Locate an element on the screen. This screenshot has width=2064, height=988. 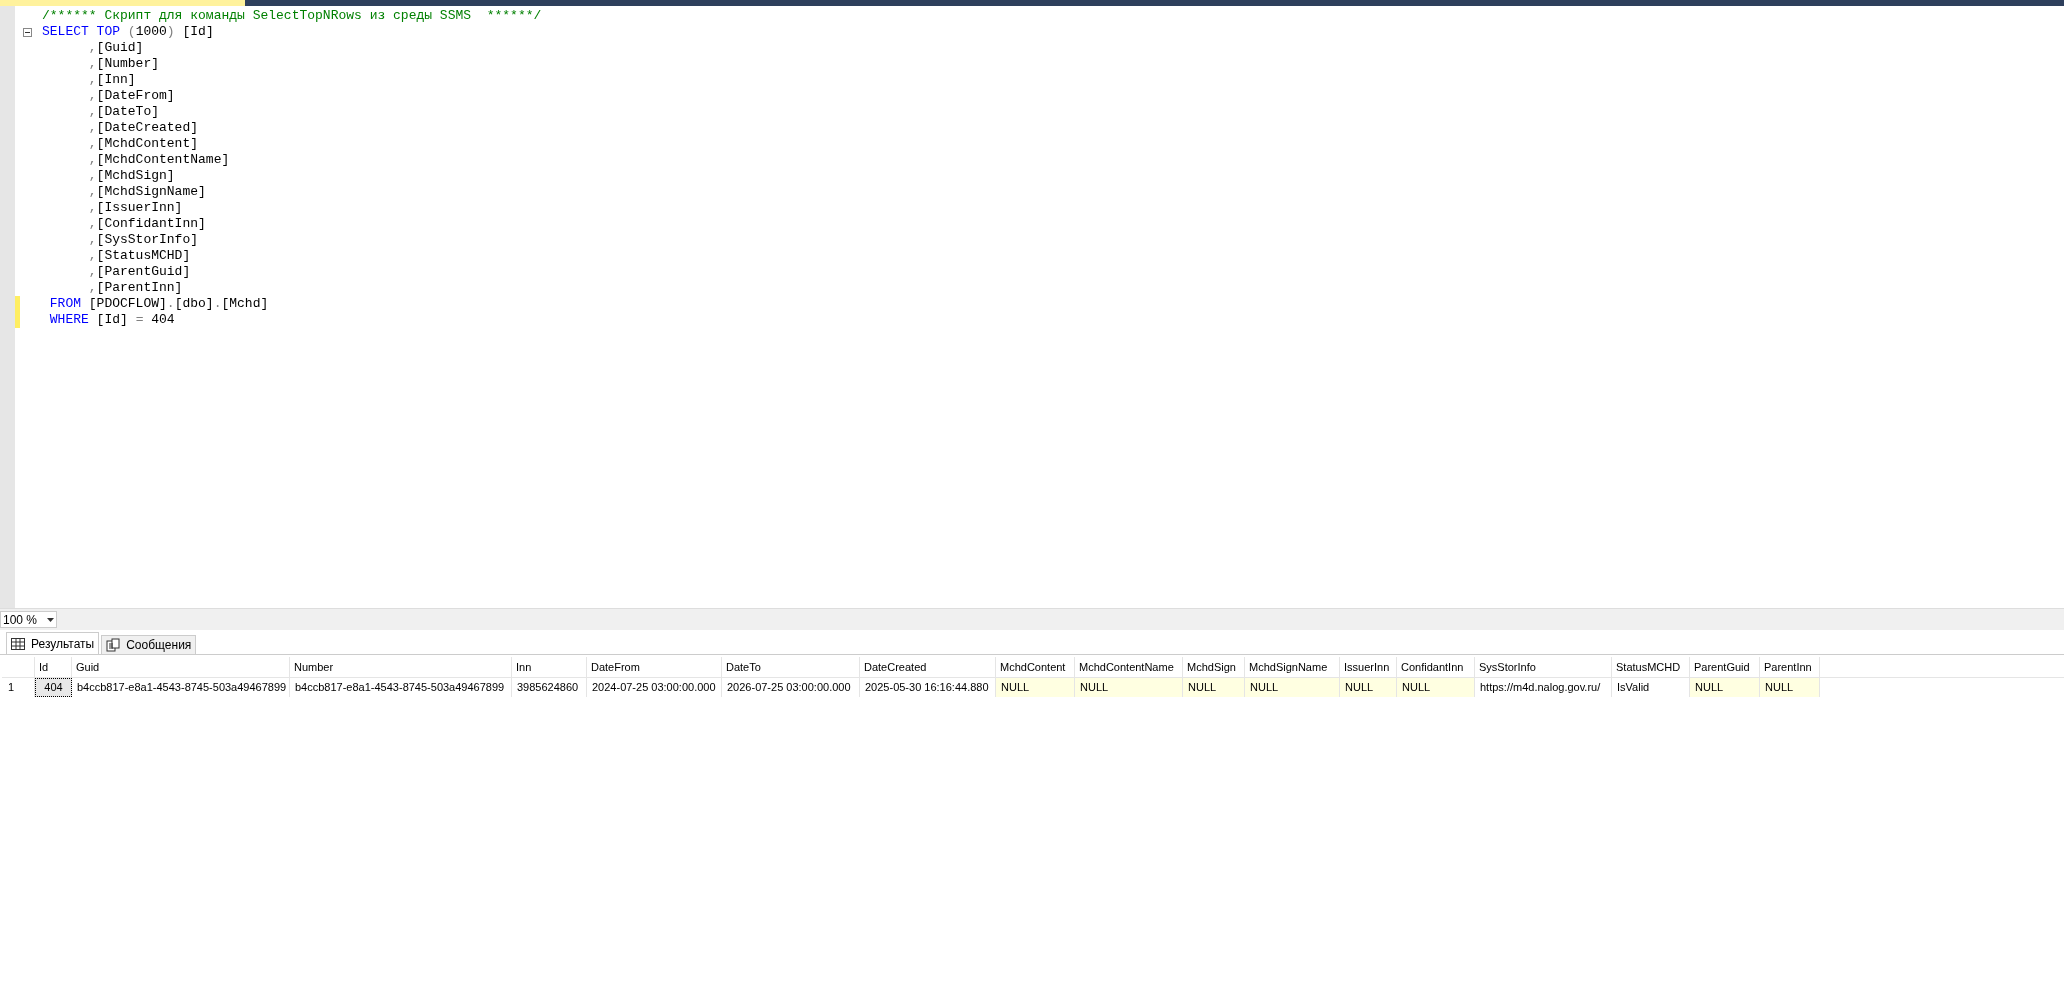
code-line: ,[DateTo] is located at coordinates (123, 112).